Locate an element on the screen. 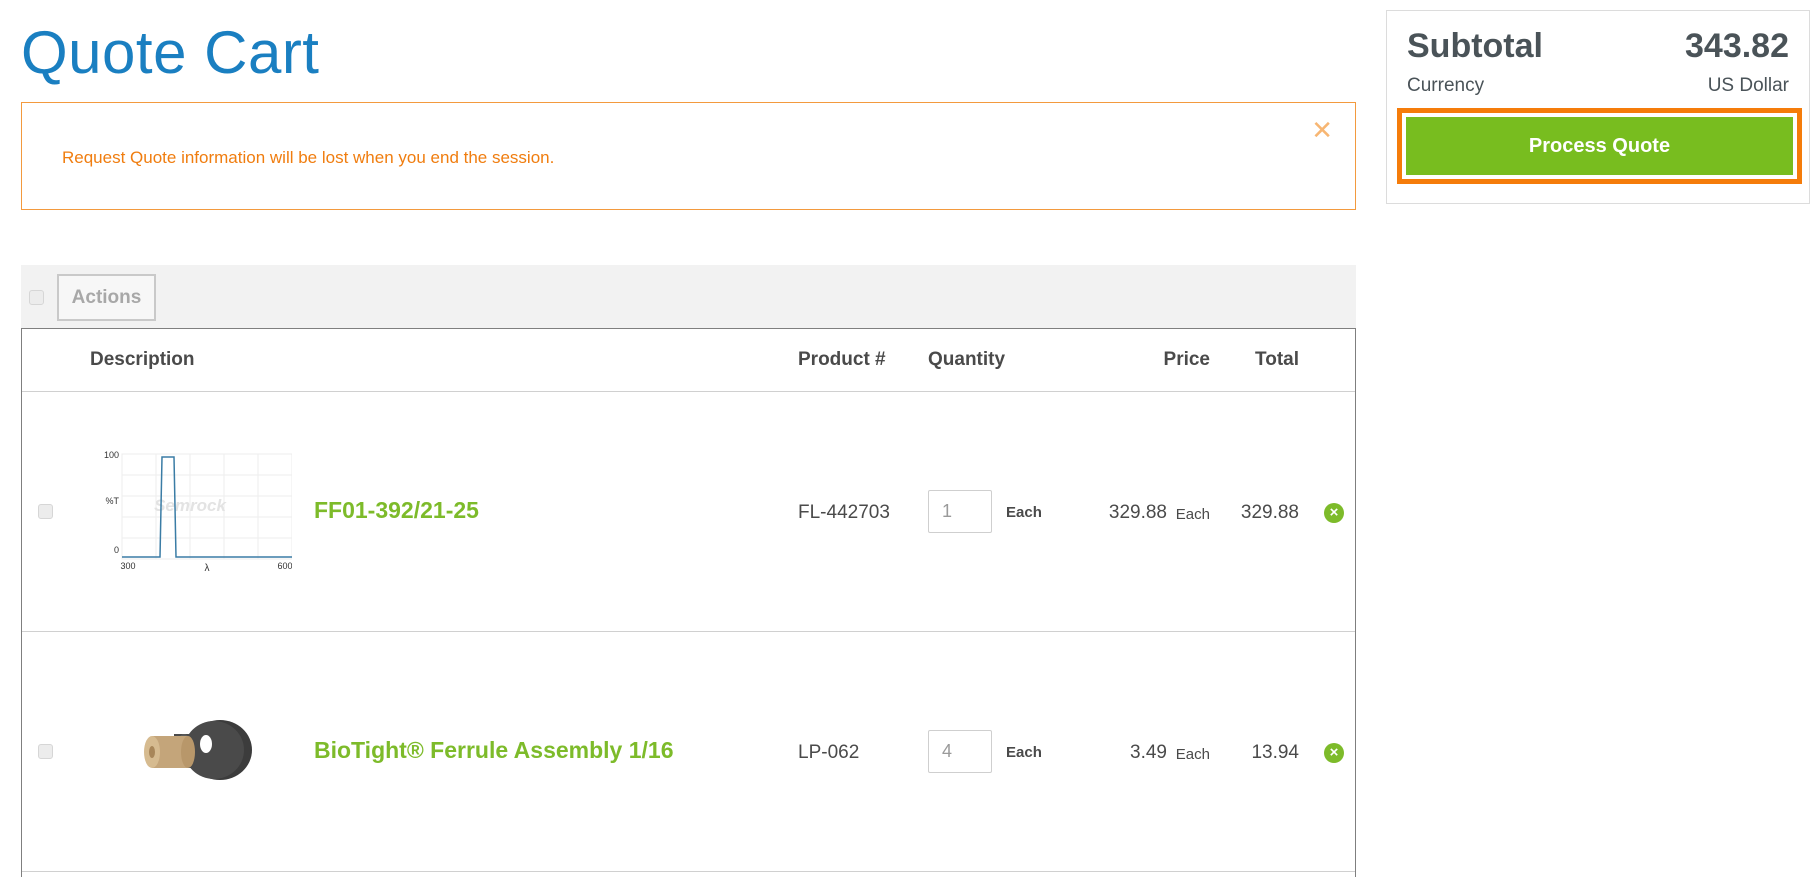 The image size is (1813, 877). header-product-number: Product # is located at coordinates (842, 359).